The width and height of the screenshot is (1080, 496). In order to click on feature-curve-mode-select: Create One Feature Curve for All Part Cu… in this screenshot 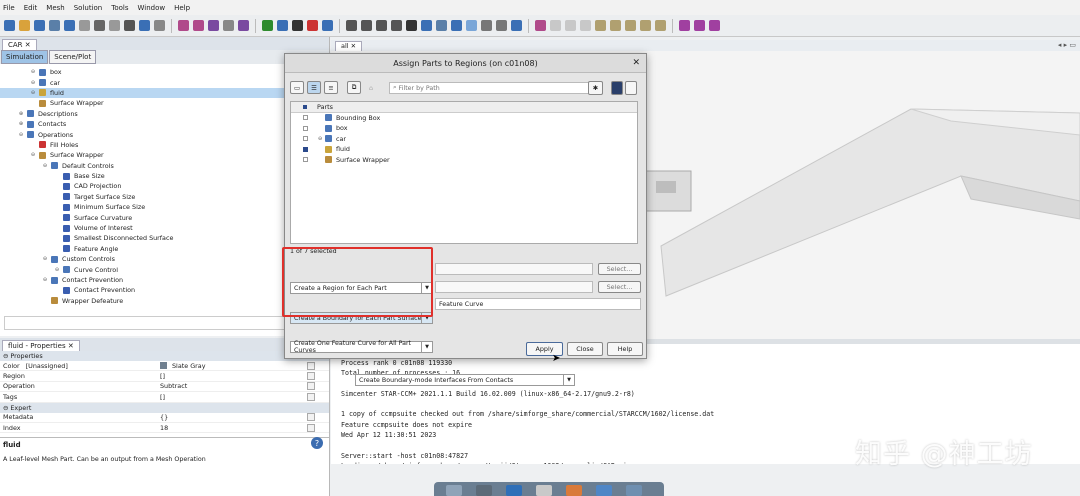, I will do `click(361, 347)`.